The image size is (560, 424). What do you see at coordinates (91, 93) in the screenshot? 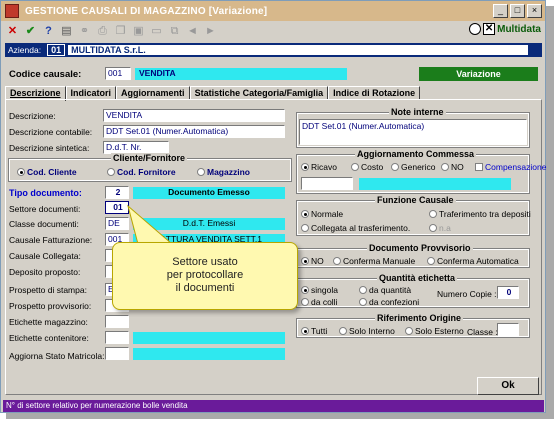
I see `tab-indicatori: Indicatori` at bounding box center [91, 93].